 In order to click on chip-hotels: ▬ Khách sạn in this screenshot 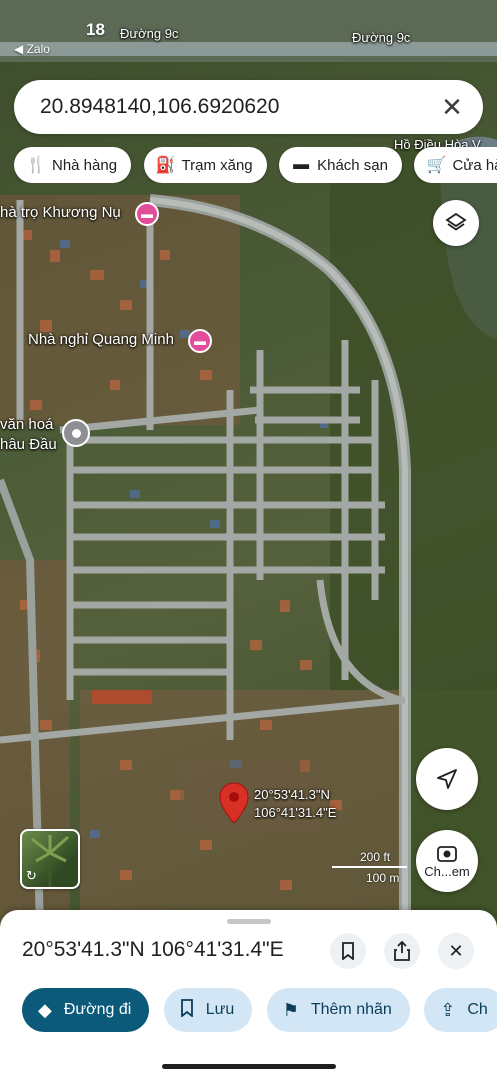, I will do `click(340, 165)`.